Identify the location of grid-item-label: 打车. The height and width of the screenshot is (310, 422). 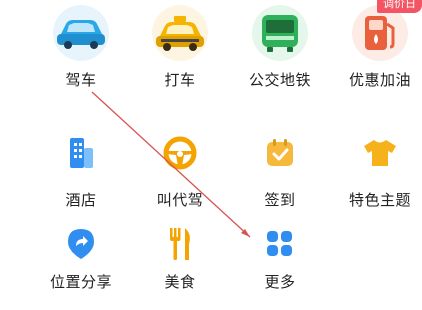
(180, 80).